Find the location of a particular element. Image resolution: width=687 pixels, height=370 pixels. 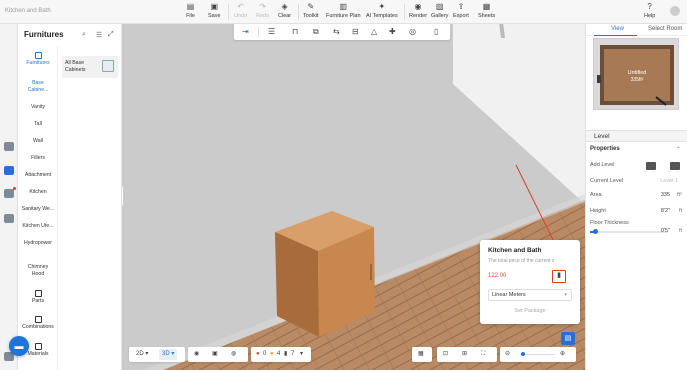

render-icon: ◉ is located at coordinates (418, 6).